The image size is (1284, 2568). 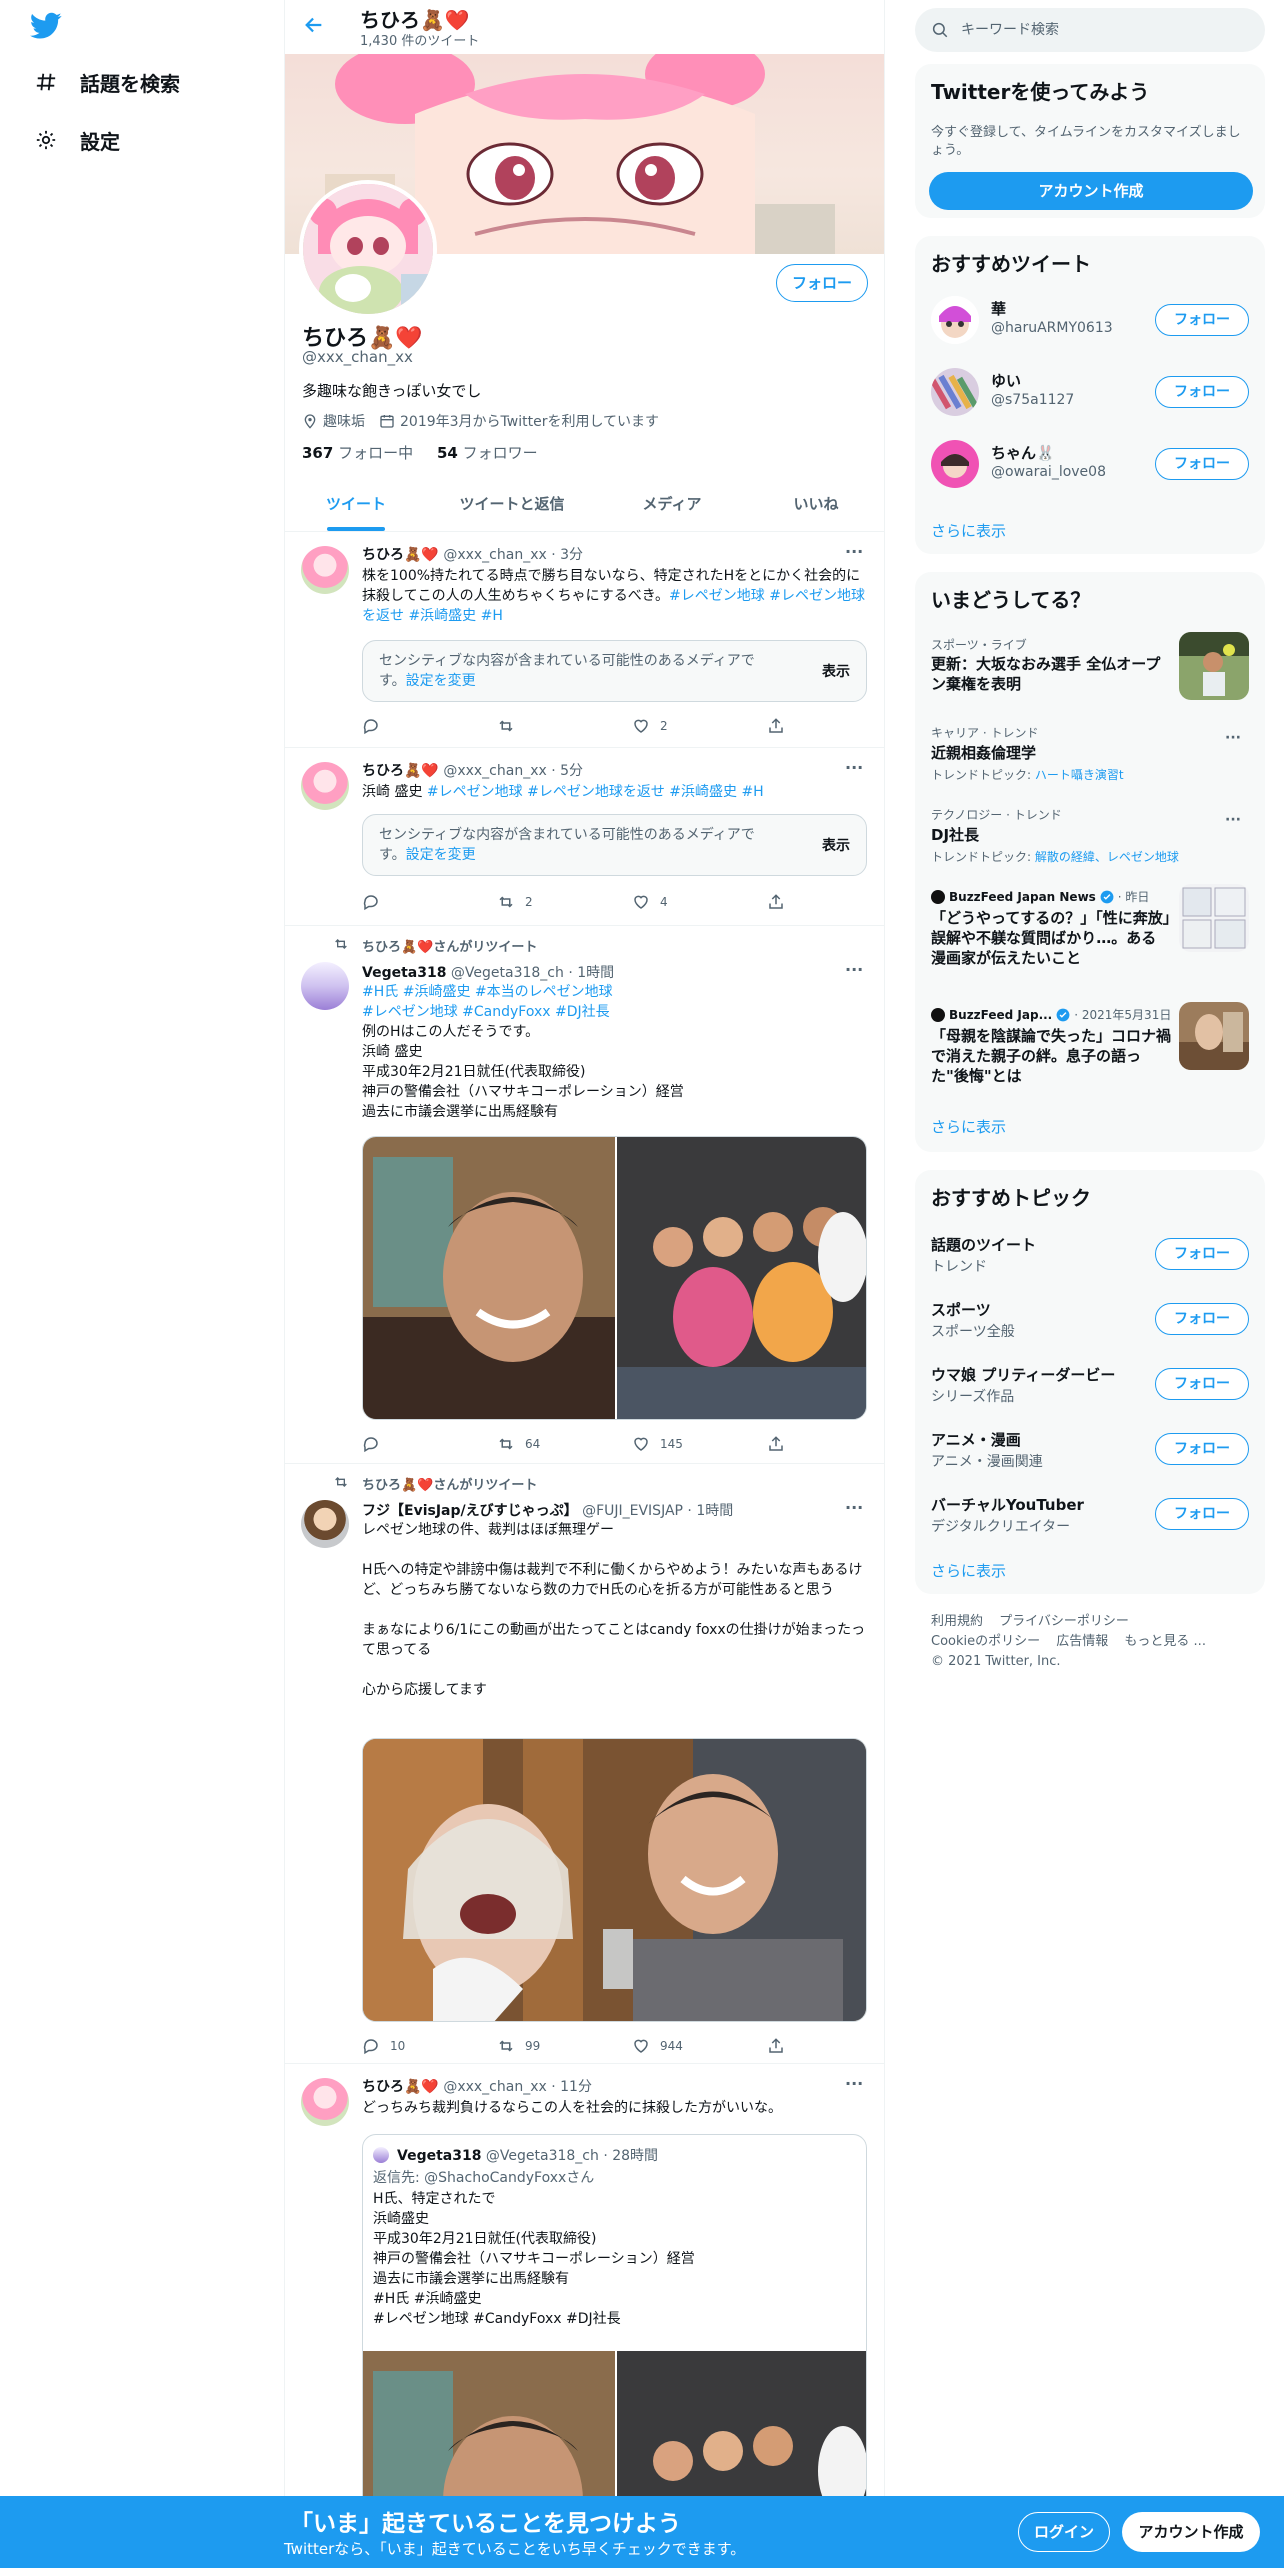 What do you see at coordinates (957, 1621) in the screenshot?
I see `footer-link: 利用規約` at bounding box center [957, 1621].